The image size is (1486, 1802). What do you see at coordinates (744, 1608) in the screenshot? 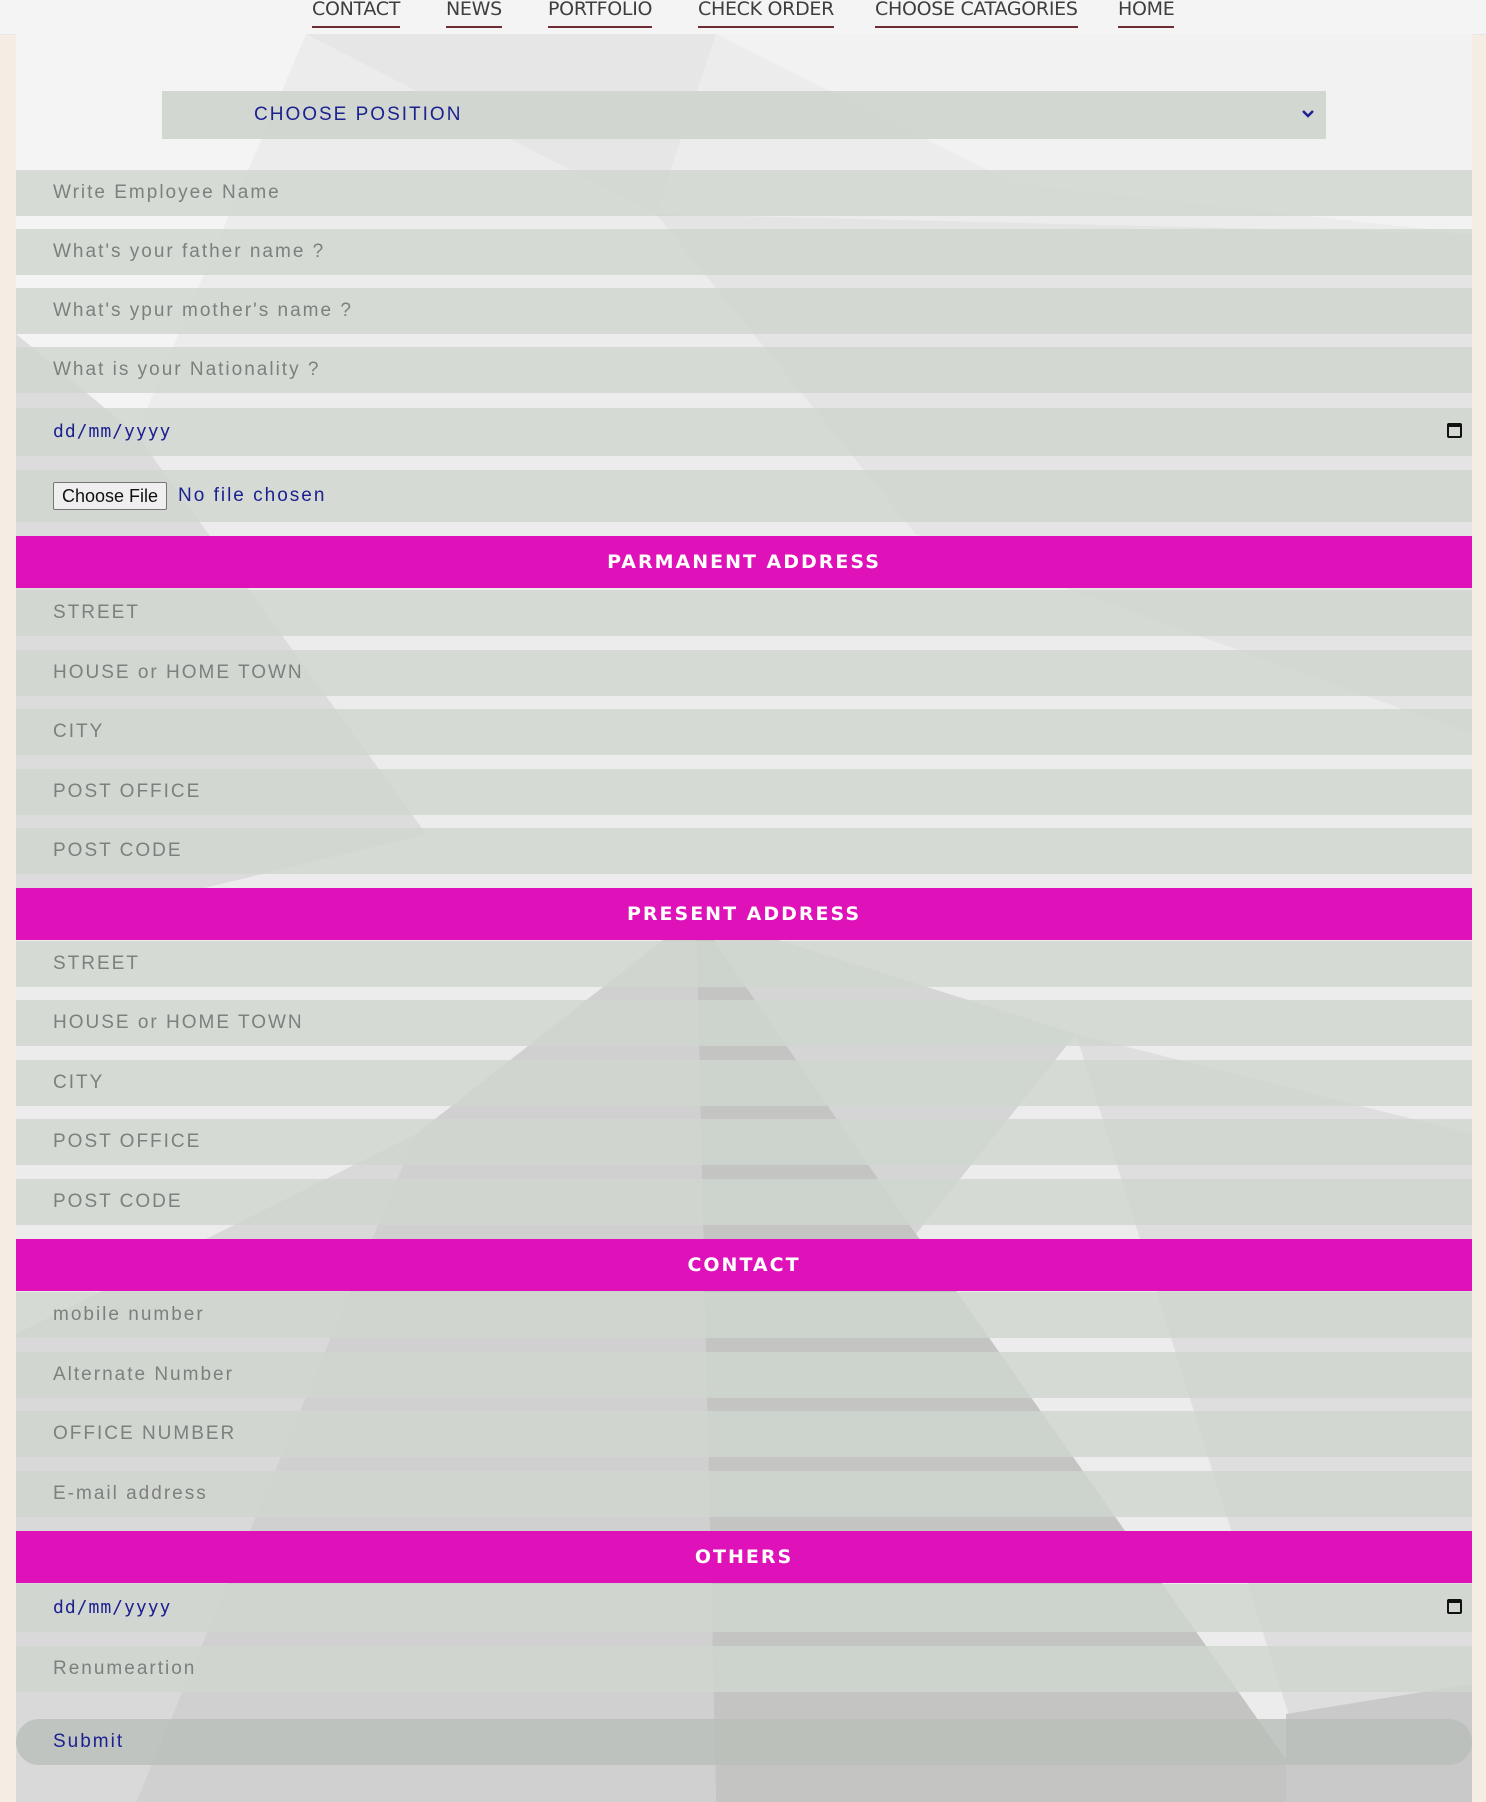
I see `others-date-field: dd/mm/yyyy` at bounding box center [744, 1608].